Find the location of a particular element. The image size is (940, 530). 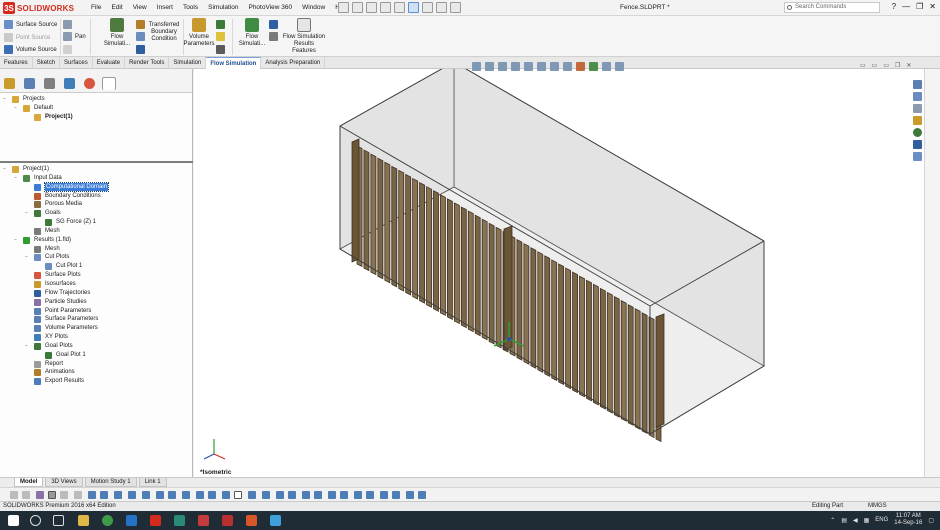

pane-splitter is located at coordinates (96, 162).